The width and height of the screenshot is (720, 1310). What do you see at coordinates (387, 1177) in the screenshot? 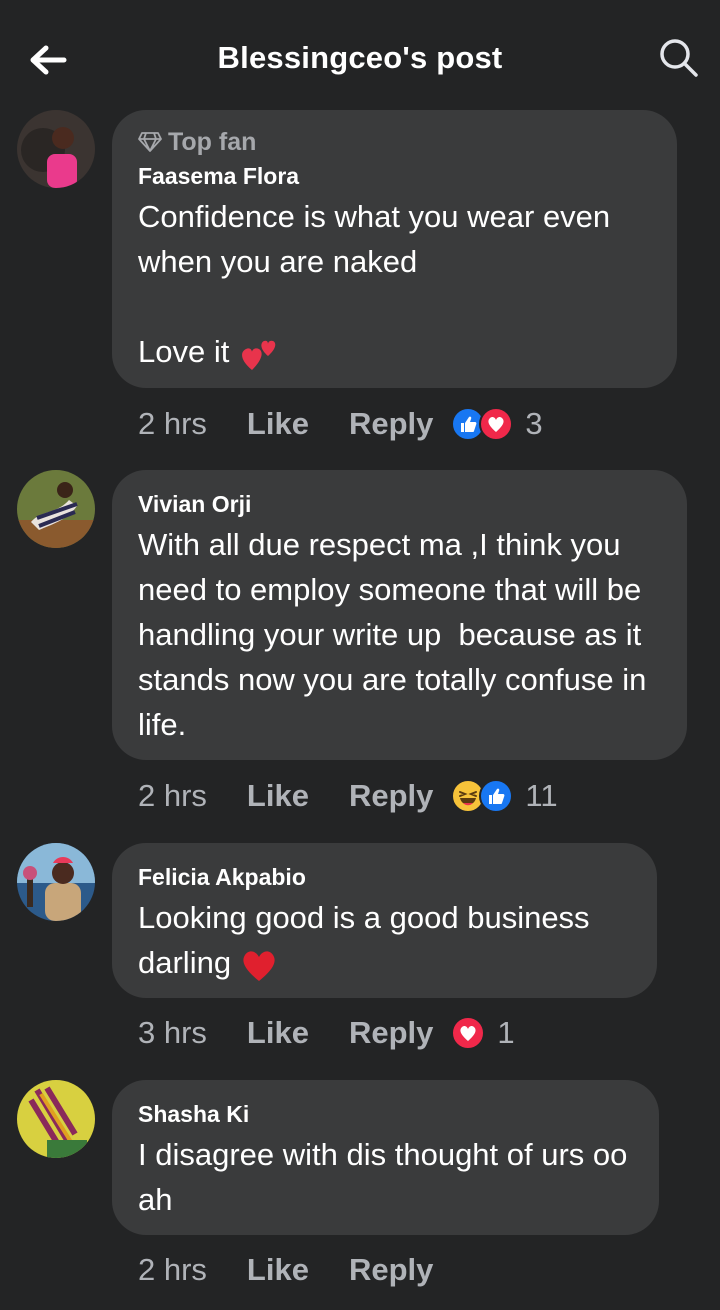
I see `comment-text: I disagree with dis thought of urs oo ah` at bounding box center [387, 1177].